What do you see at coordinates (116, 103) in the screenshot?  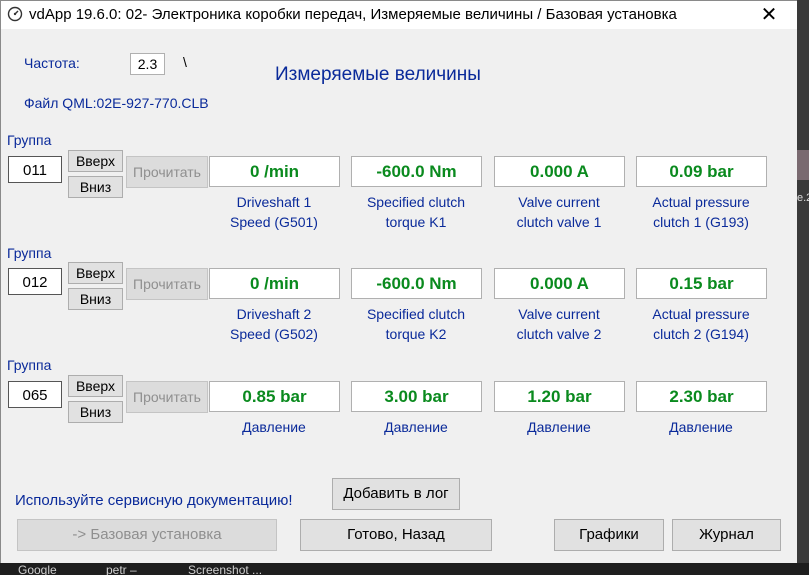 I see `qml-file-label: Файл QML:02E-927-770.CLB` at bounding box center [116, 103].